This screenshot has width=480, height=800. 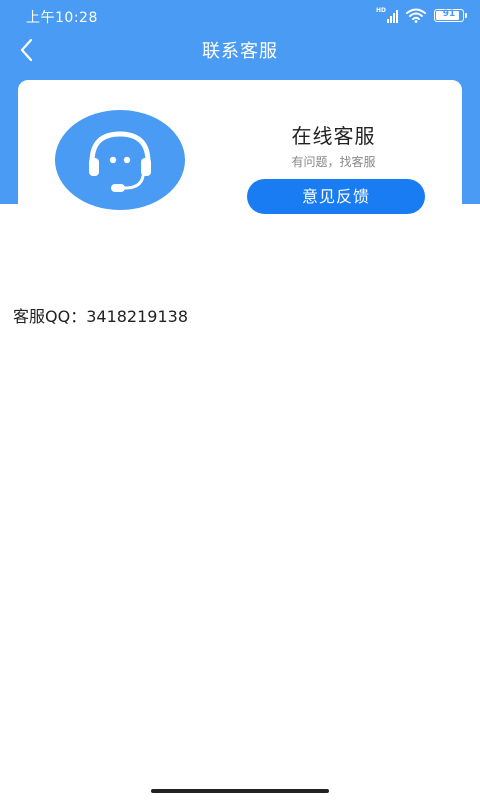 I want to click on qq-number: 3418219138, so click(x=137, y=316).